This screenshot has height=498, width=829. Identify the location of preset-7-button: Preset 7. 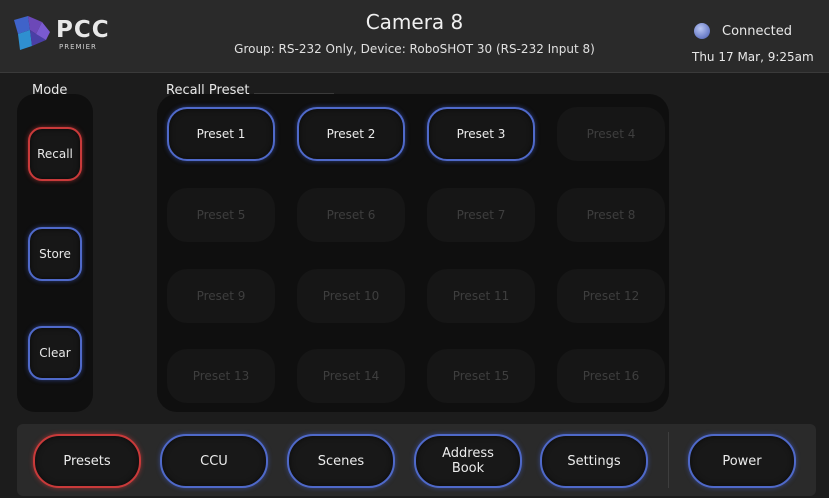
(481, 215).